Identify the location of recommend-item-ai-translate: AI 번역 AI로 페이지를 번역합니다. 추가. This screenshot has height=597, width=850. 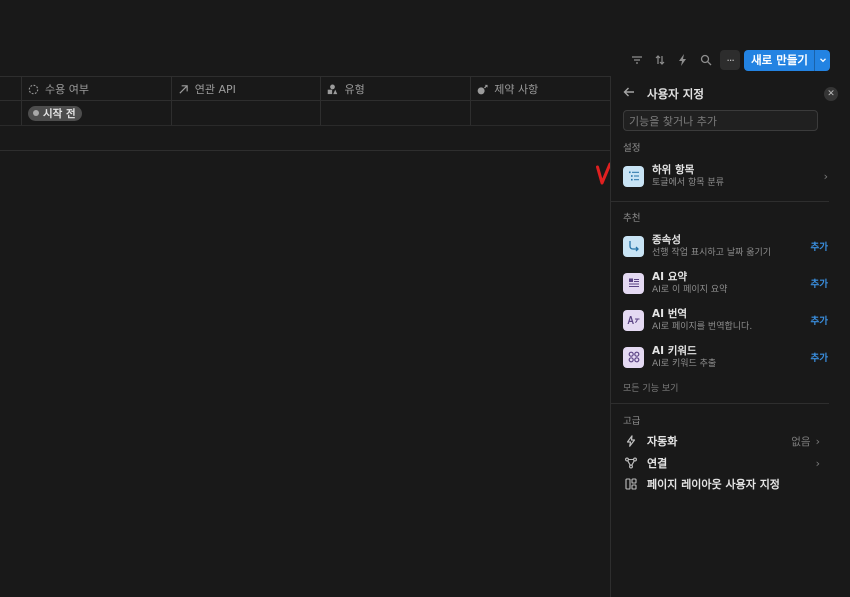
(725, 320).